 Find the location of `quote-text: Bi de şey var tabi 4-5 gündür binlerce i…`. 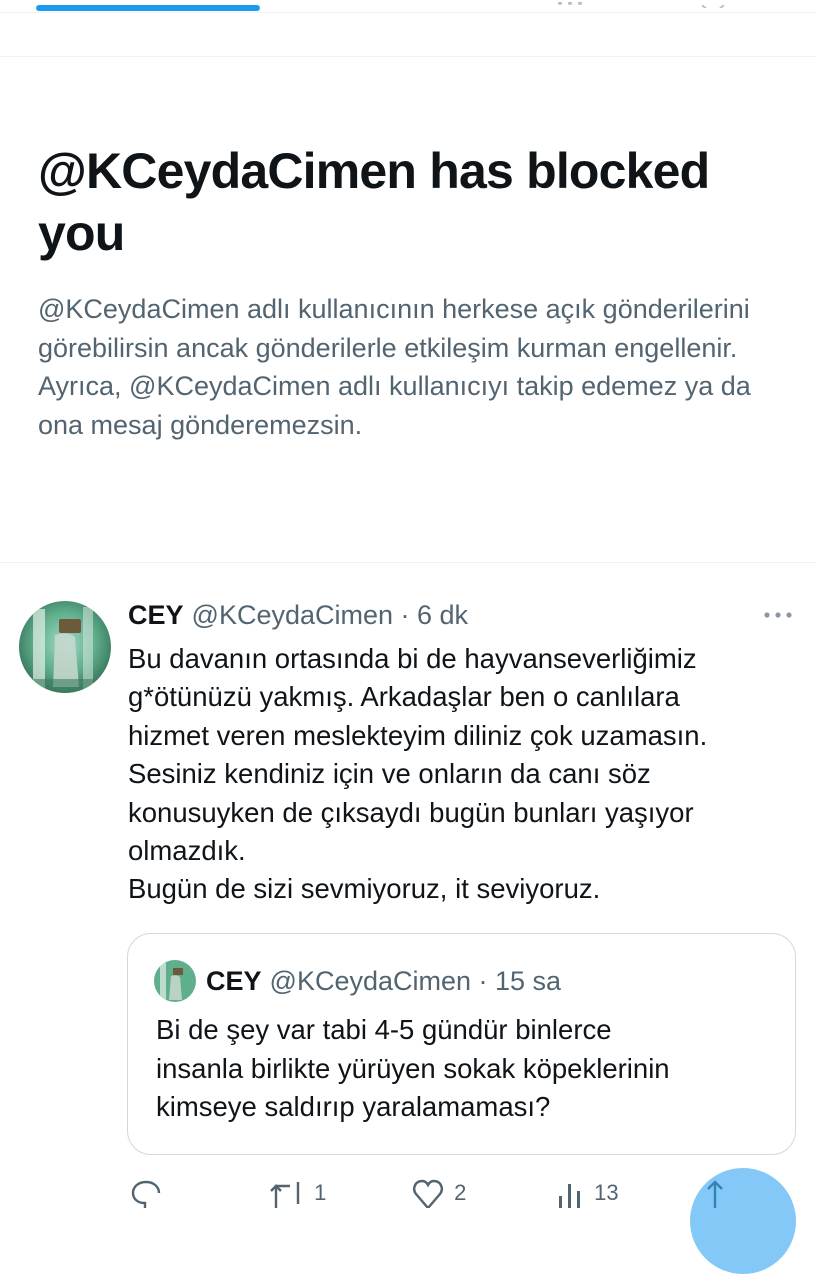

quote-text: Bi de şey var tabi 4-5 gündür binlerce i… is located at coordinates (471, 1069).